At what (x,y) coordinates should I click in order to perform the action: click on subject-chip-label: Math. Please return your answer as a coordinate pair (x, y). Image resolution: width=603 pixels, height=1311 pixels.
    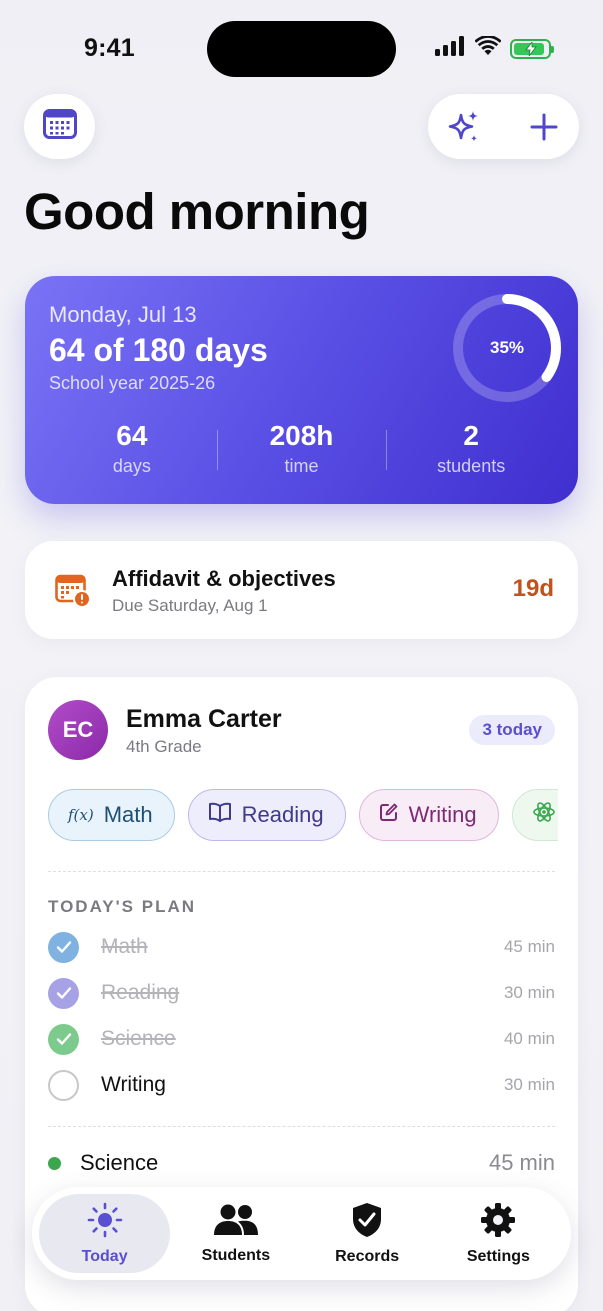
    Looking at the image, I should click on (128, 814).